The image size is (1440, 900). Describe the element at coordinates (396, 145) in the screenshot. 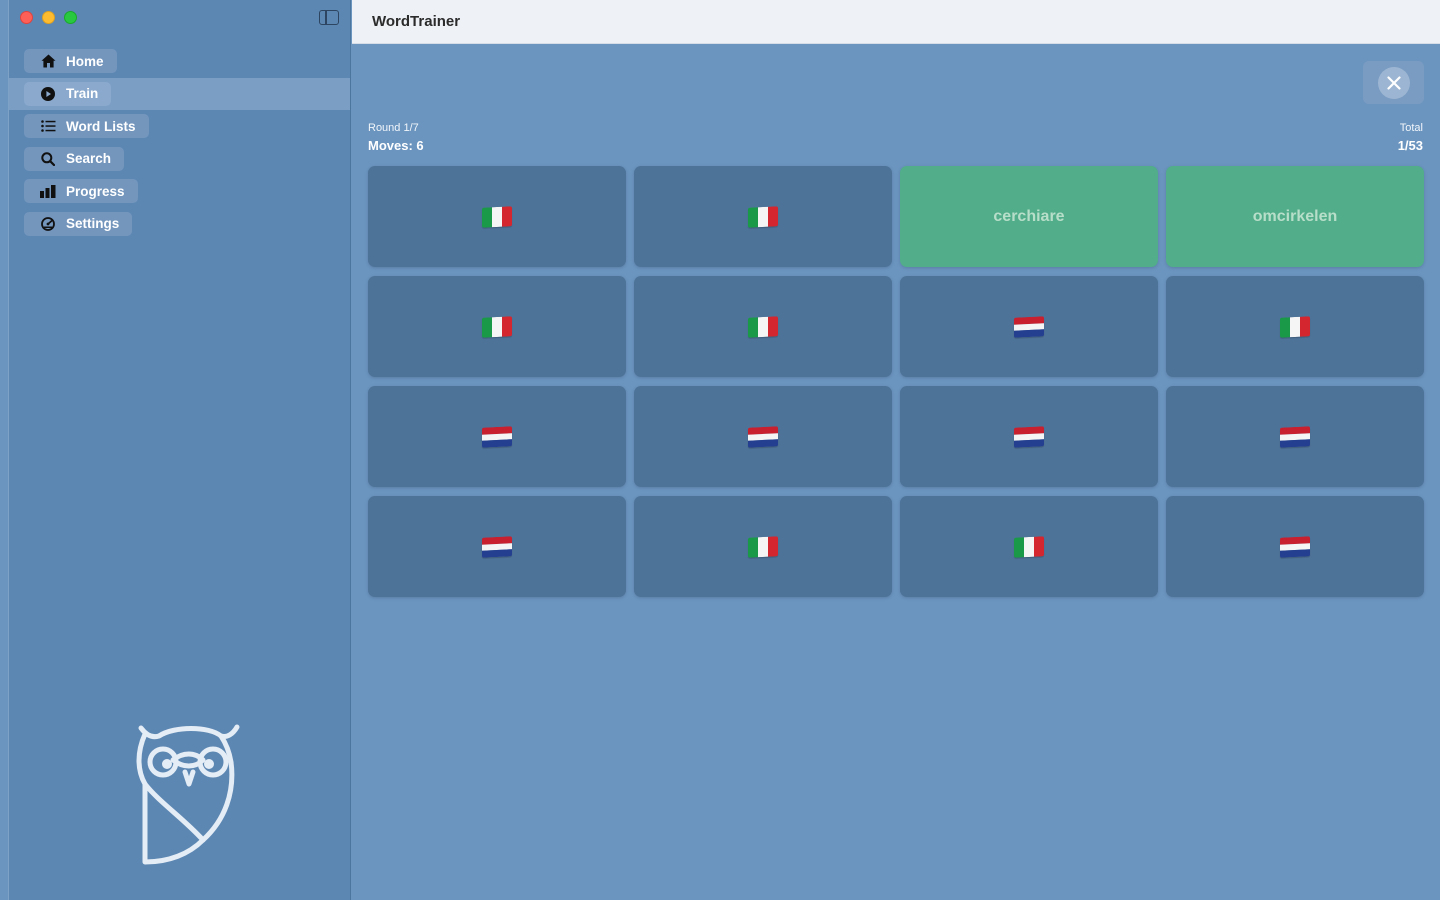

I see `moves-label: Moves: 6` at that location.